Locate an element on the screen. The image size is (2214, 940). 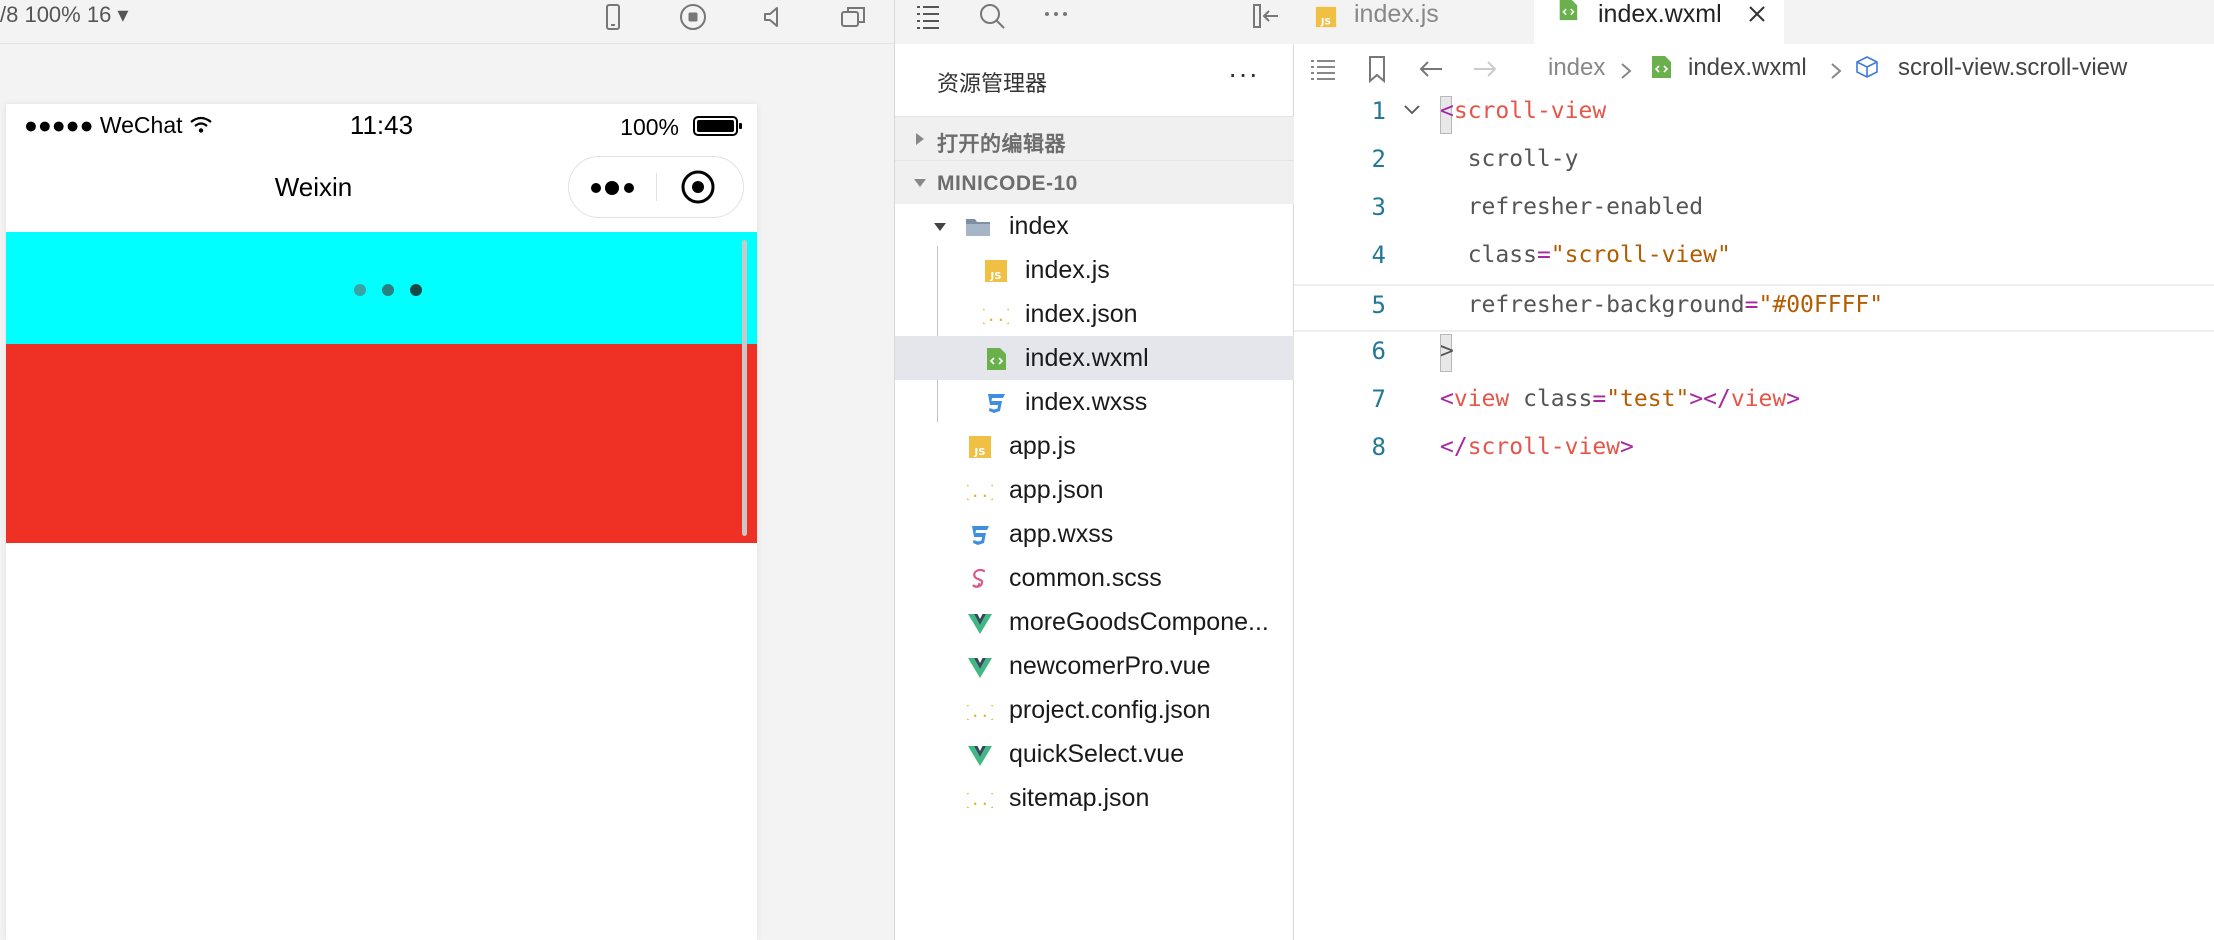
more-icon is located at coordinates (1056, 17).